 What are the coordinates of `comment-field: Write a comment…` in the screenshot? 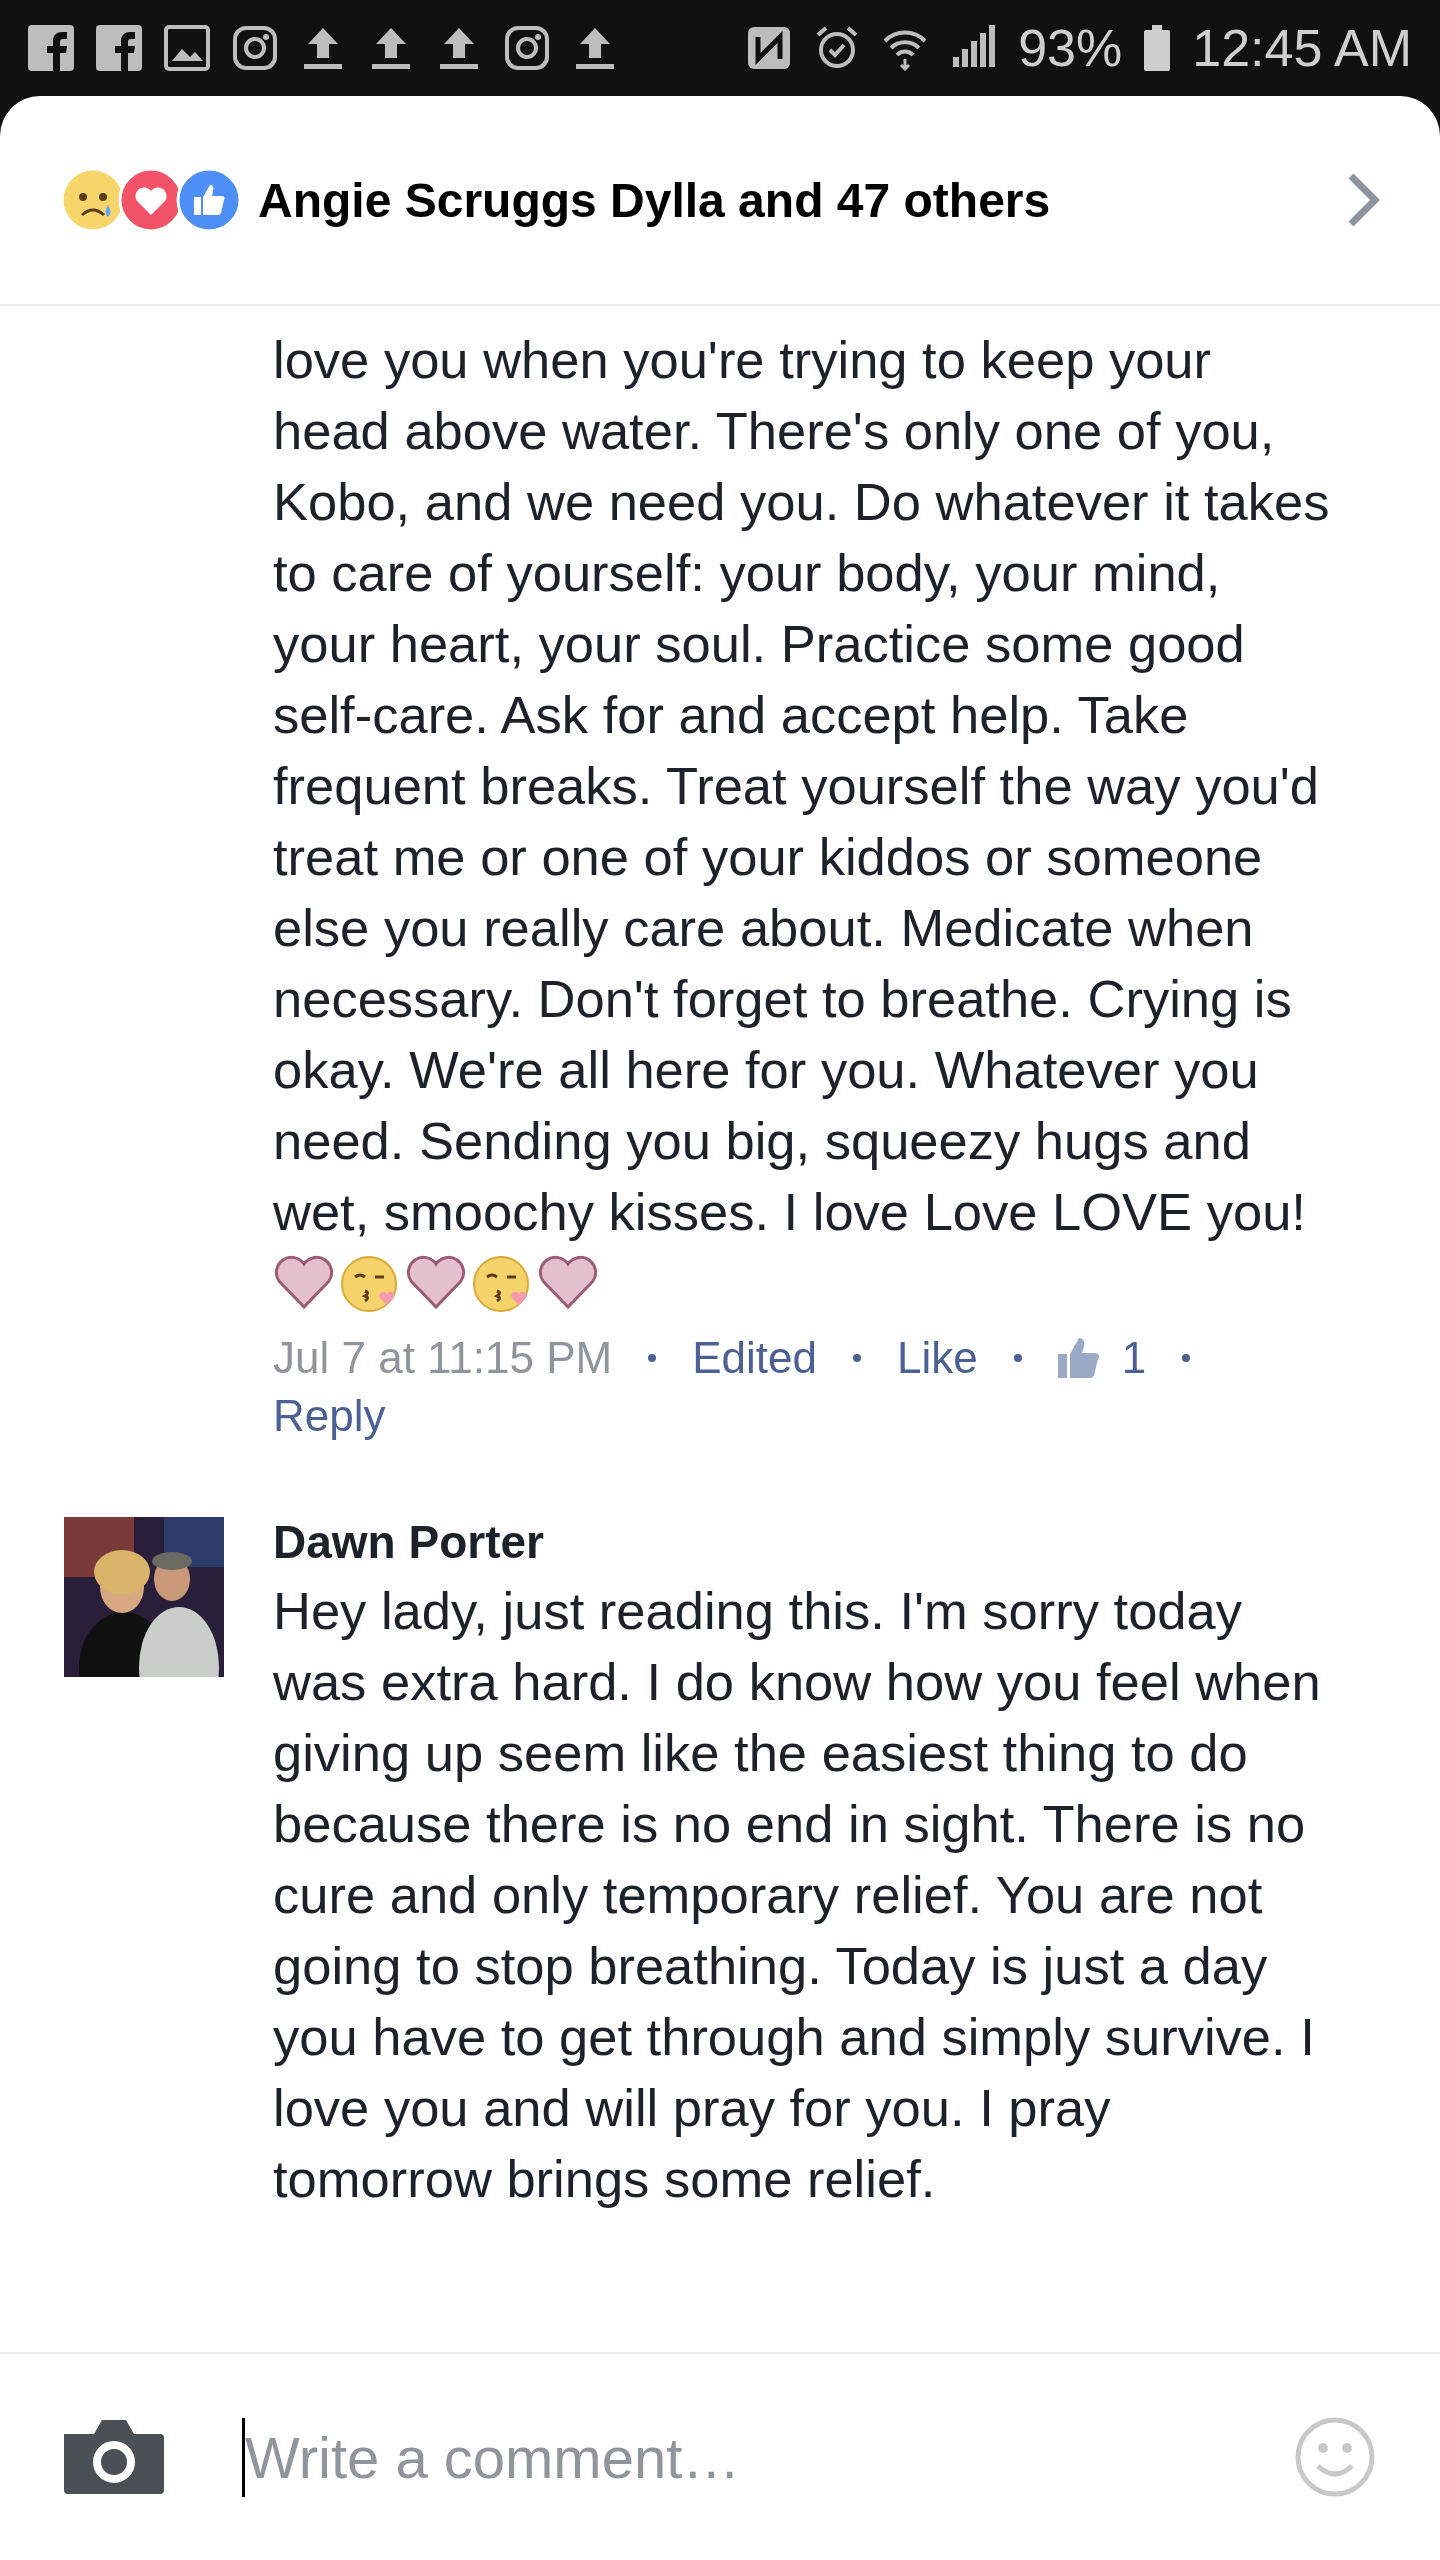 It's located at (729, 2457).